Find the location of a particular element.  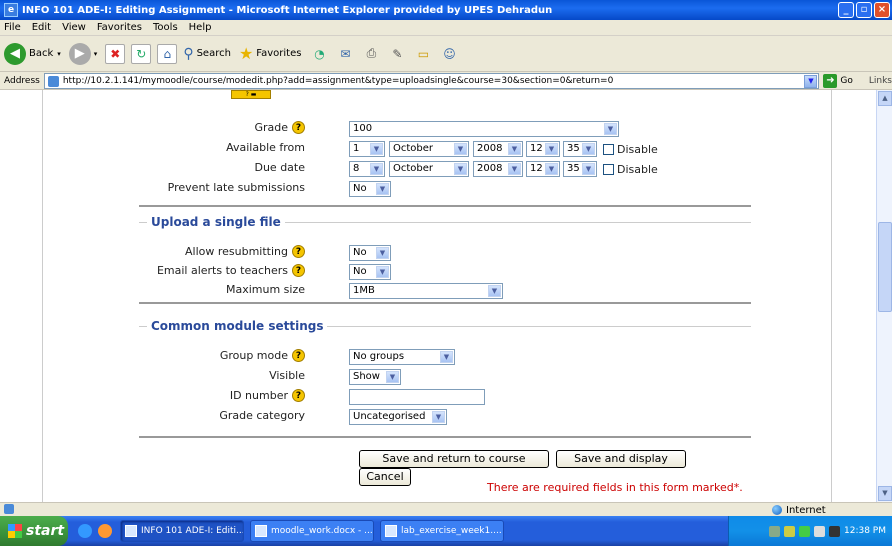

edit-icon: ✎ is located at coordinates (397, 54).